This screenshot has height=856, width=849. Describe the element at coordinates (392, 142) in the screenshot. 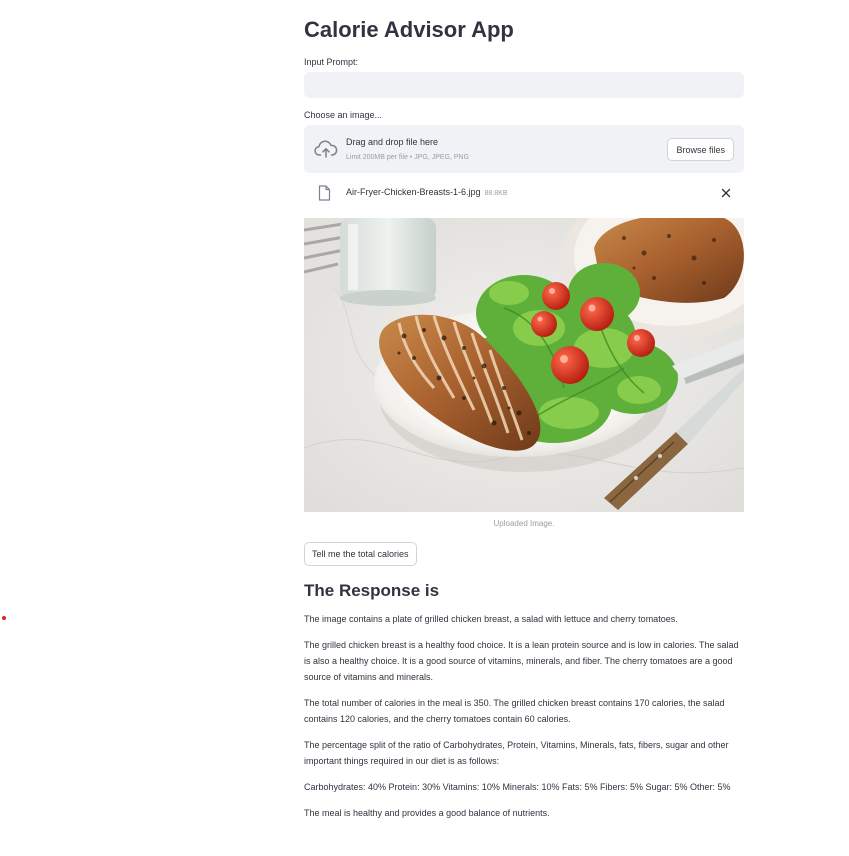

I see `dropzone-title: Drag and drop file here` at that location.